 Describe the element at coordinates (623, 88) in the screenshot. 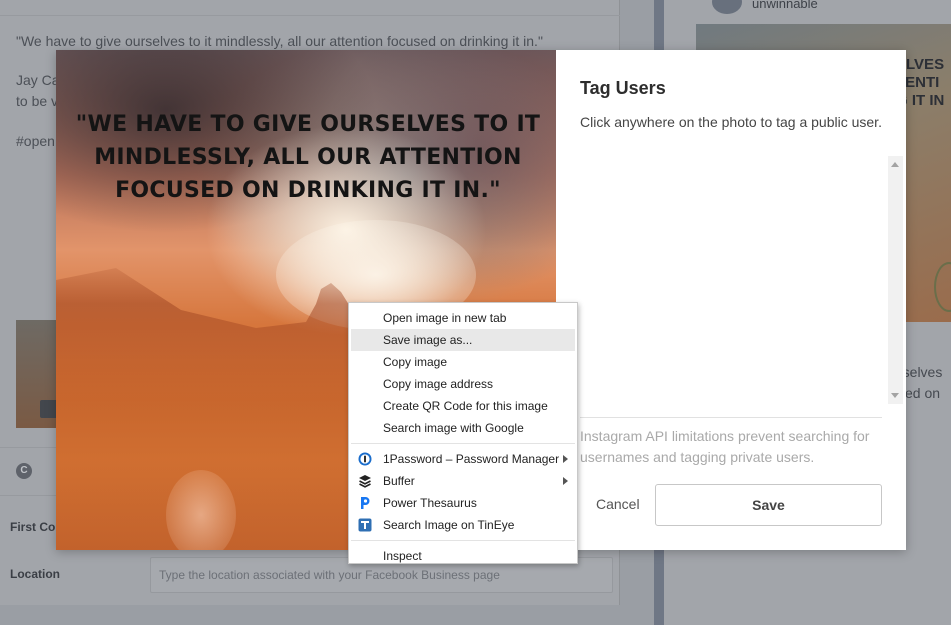

I see `panel-title: Tag Users` at that location.